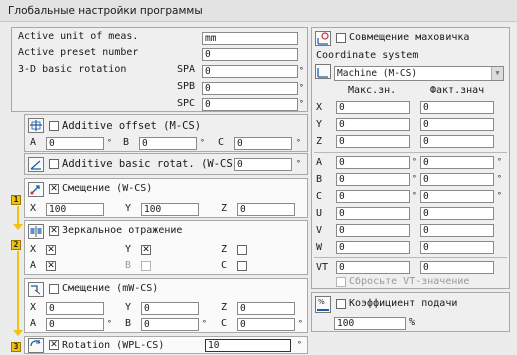 This screenshot has height=355, width=517. What do you see at coordinates (301, 70) in the screenshot?
I see `spa-degree: °` at bounding box center [301, 70].